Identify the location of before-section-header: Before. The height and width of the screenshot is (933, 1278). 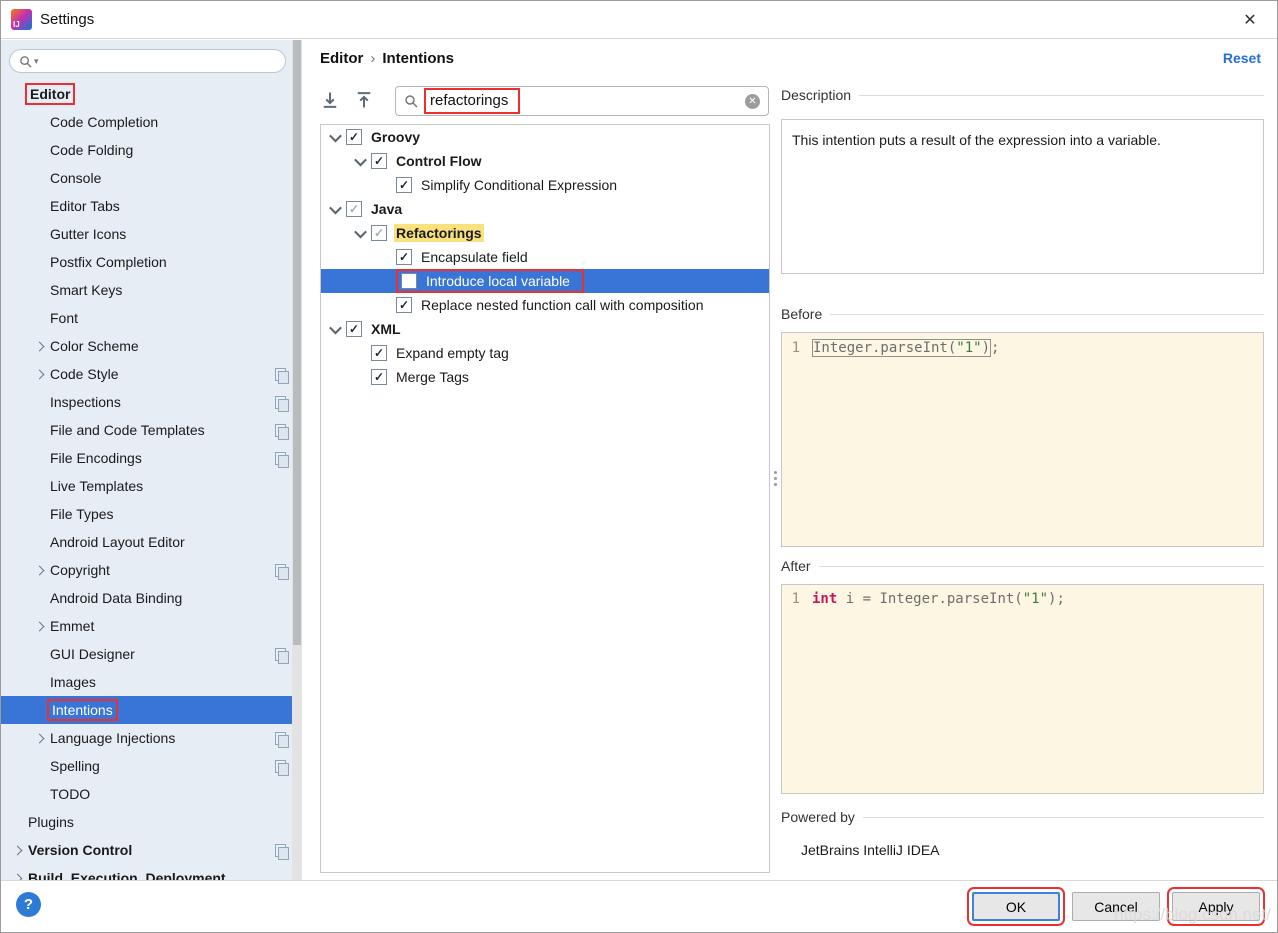
(1022, 314).